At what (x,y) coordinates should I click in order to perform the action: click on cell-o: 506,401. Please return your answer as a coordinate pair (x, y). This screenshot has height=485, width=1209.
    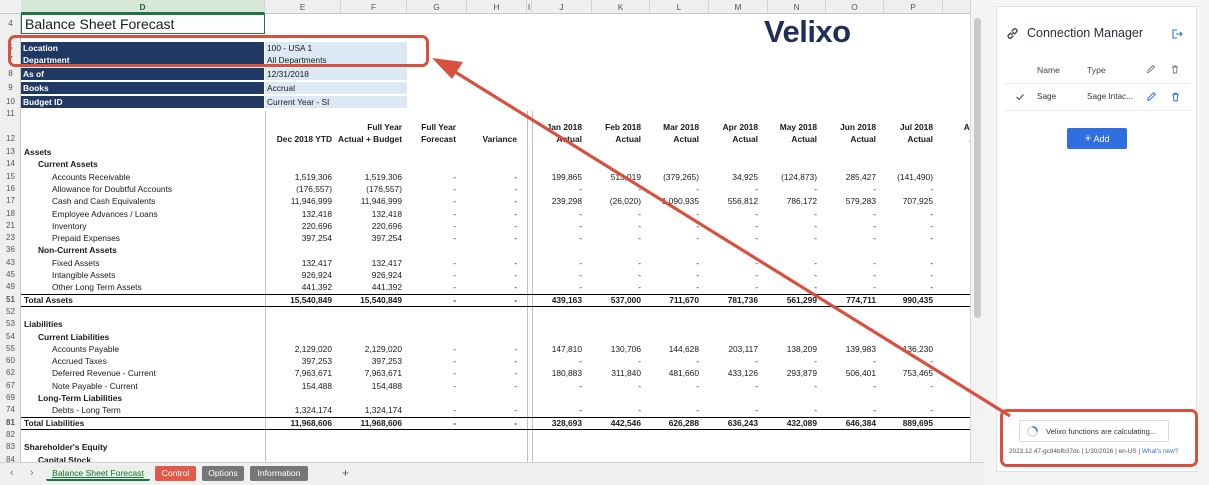
    Looking at the image, I should click on (846, 373).